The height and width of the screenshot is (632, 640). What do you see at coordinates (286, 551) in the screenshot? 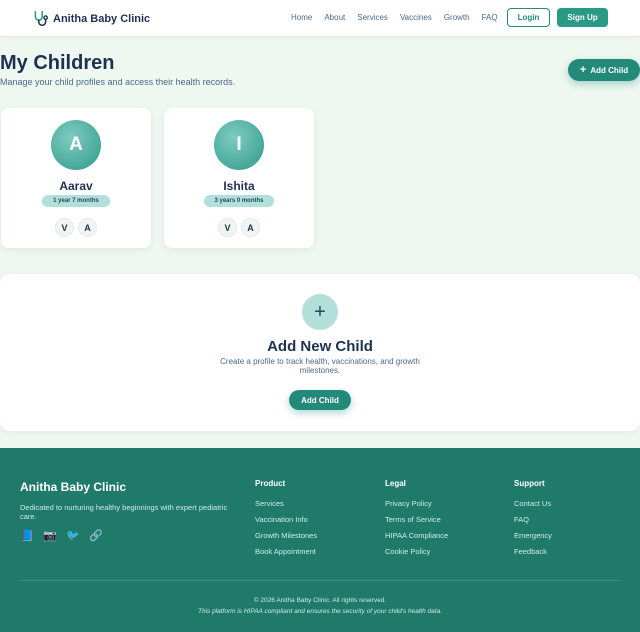
I see `footer-link: Book Appointment` at bounding box center [286, 551].